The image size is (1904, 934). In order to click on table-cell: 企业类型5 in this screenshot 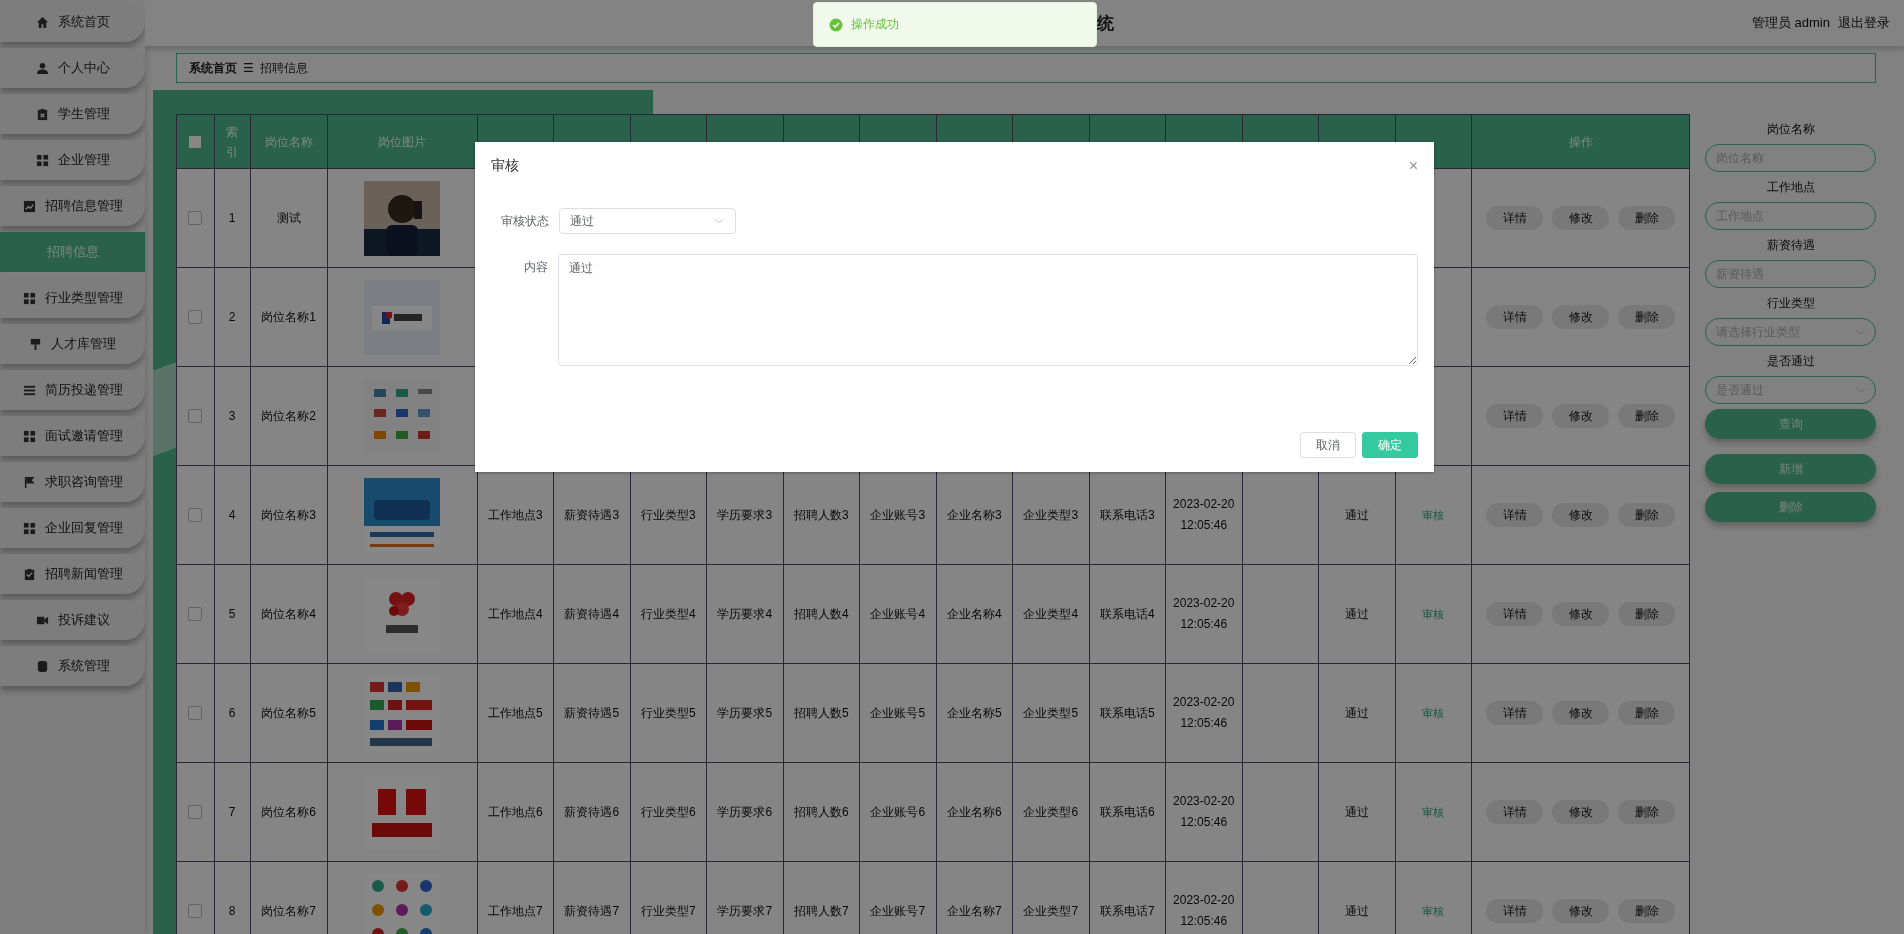, I will do `click(1050, 713)`.